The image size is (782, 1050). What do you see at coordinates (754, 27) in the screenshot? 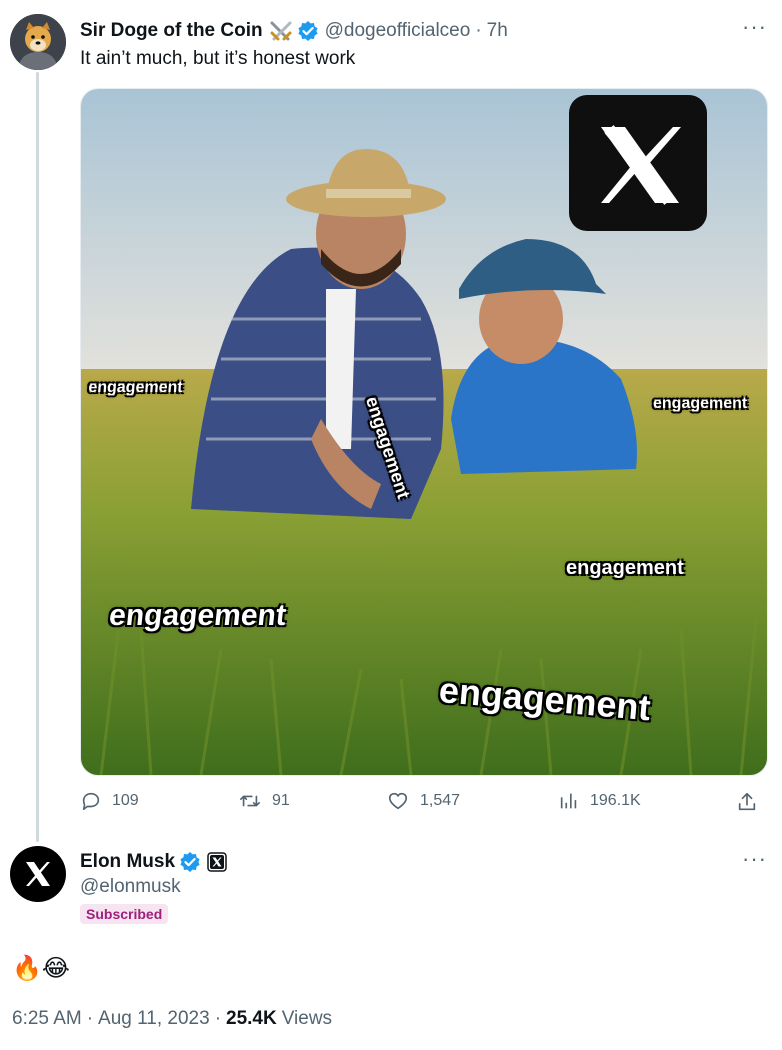
I see `more-options-icon: ···` at bounding box center [754, 27].